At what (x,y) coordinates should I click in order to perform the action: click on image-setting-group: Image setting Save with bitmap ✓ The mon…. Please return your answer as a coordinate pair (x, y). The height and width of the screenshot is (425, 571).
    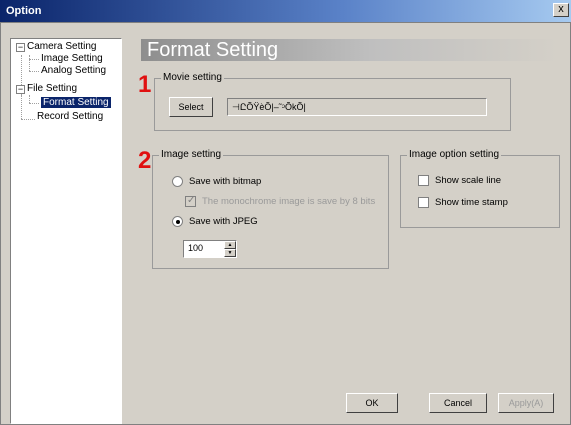
    Looking at the image, I should click on (270, 209).